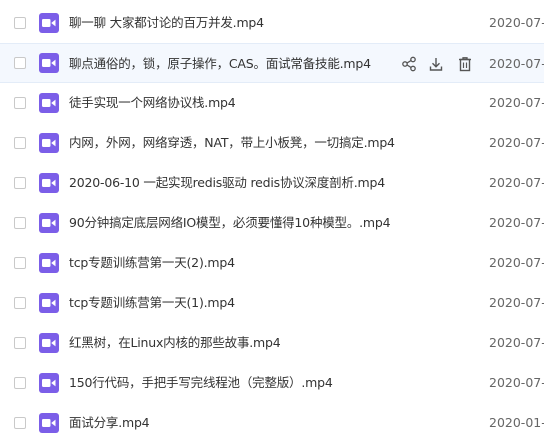 The image size is (544, 443). I want to click on file-row: 聊点通俗的，锁，原子操作，CAS。面试常备技能.mp4 2020-07, so click(272, 63).